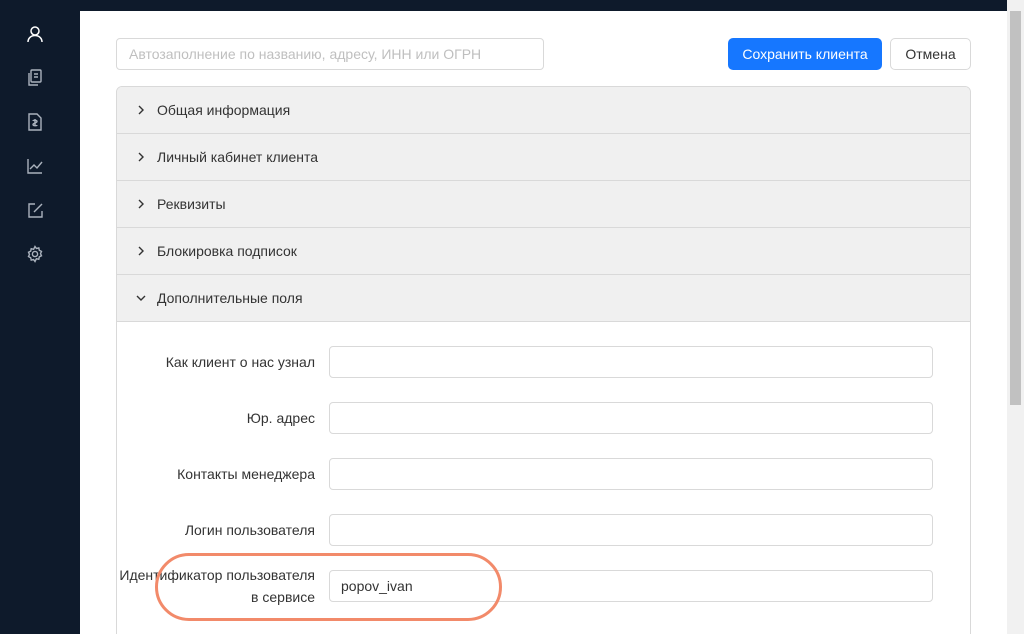  What do you see at coordinates (227, 251) in the screenshot?
I see `panel-label: Блокировка подписок` at bounding box center [227, 251].